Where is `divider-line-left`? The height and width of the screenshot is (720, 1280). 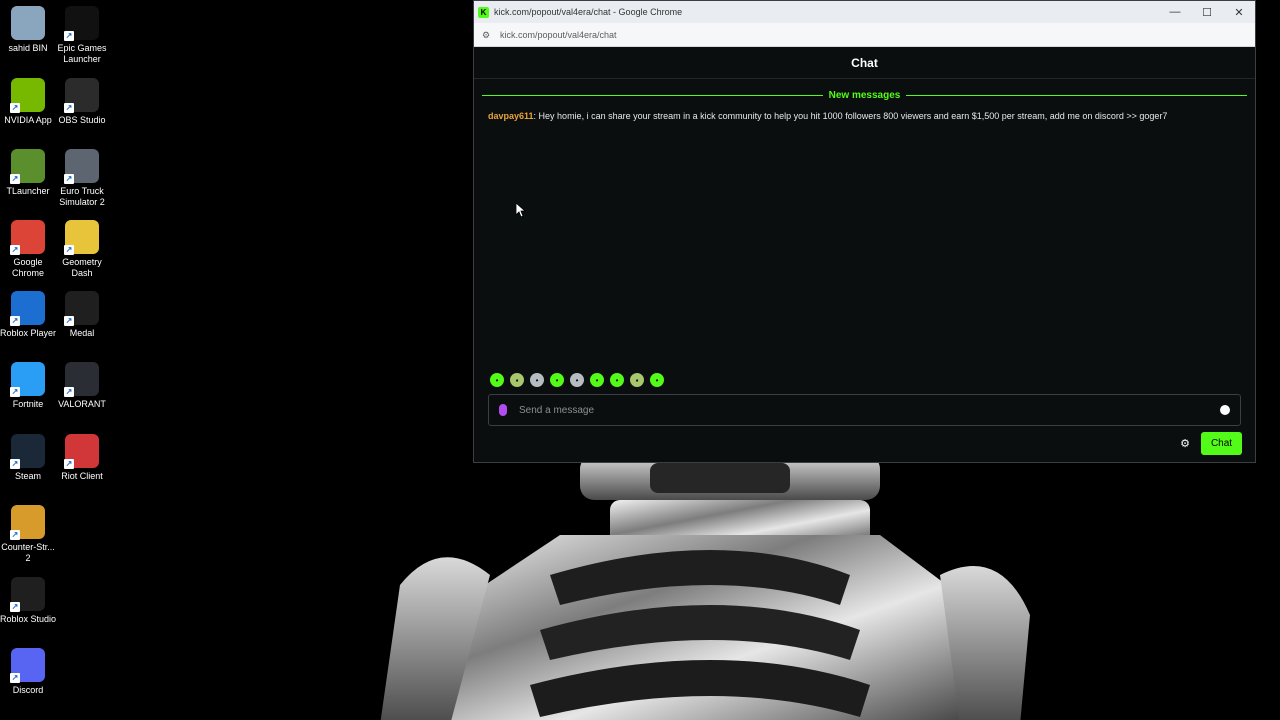 divider-line-left is located at coordinates (652, 95).